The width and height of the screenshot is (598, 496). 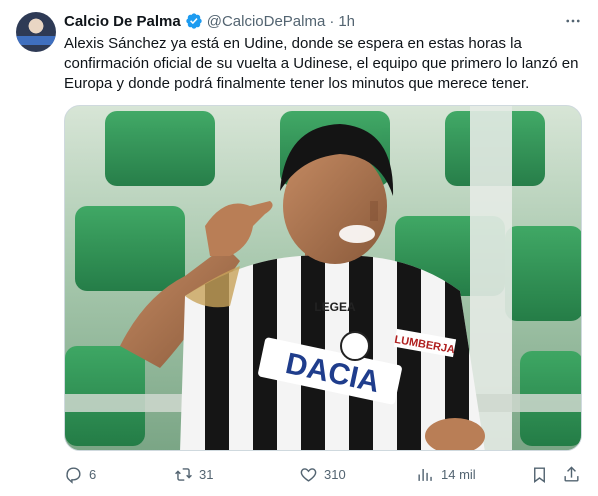 What do you see at coordinates (193, 474) in the screenshot?
I see `repost-button: 31` at bounding box center [193, 474].